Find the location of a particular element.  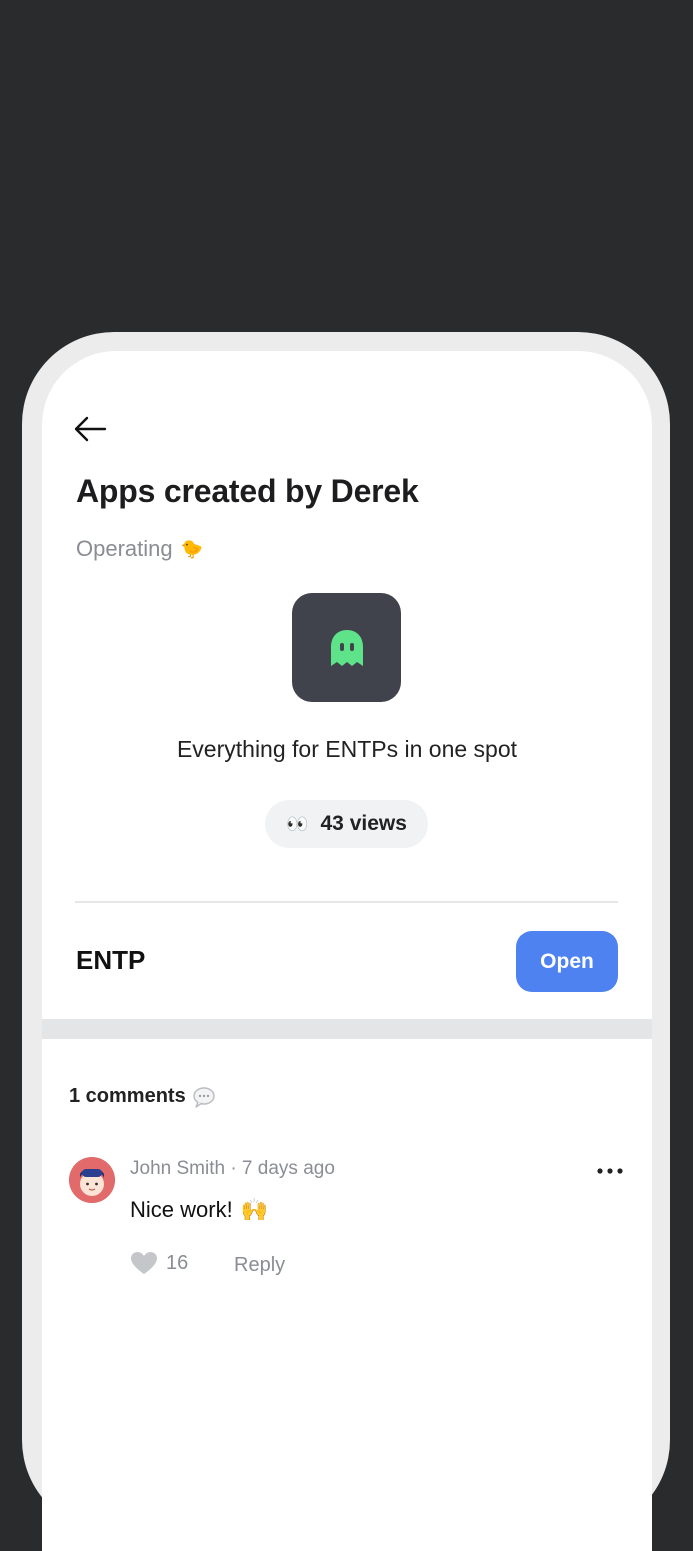

subtitle-text: Operating is located at coordinates (124, 548).